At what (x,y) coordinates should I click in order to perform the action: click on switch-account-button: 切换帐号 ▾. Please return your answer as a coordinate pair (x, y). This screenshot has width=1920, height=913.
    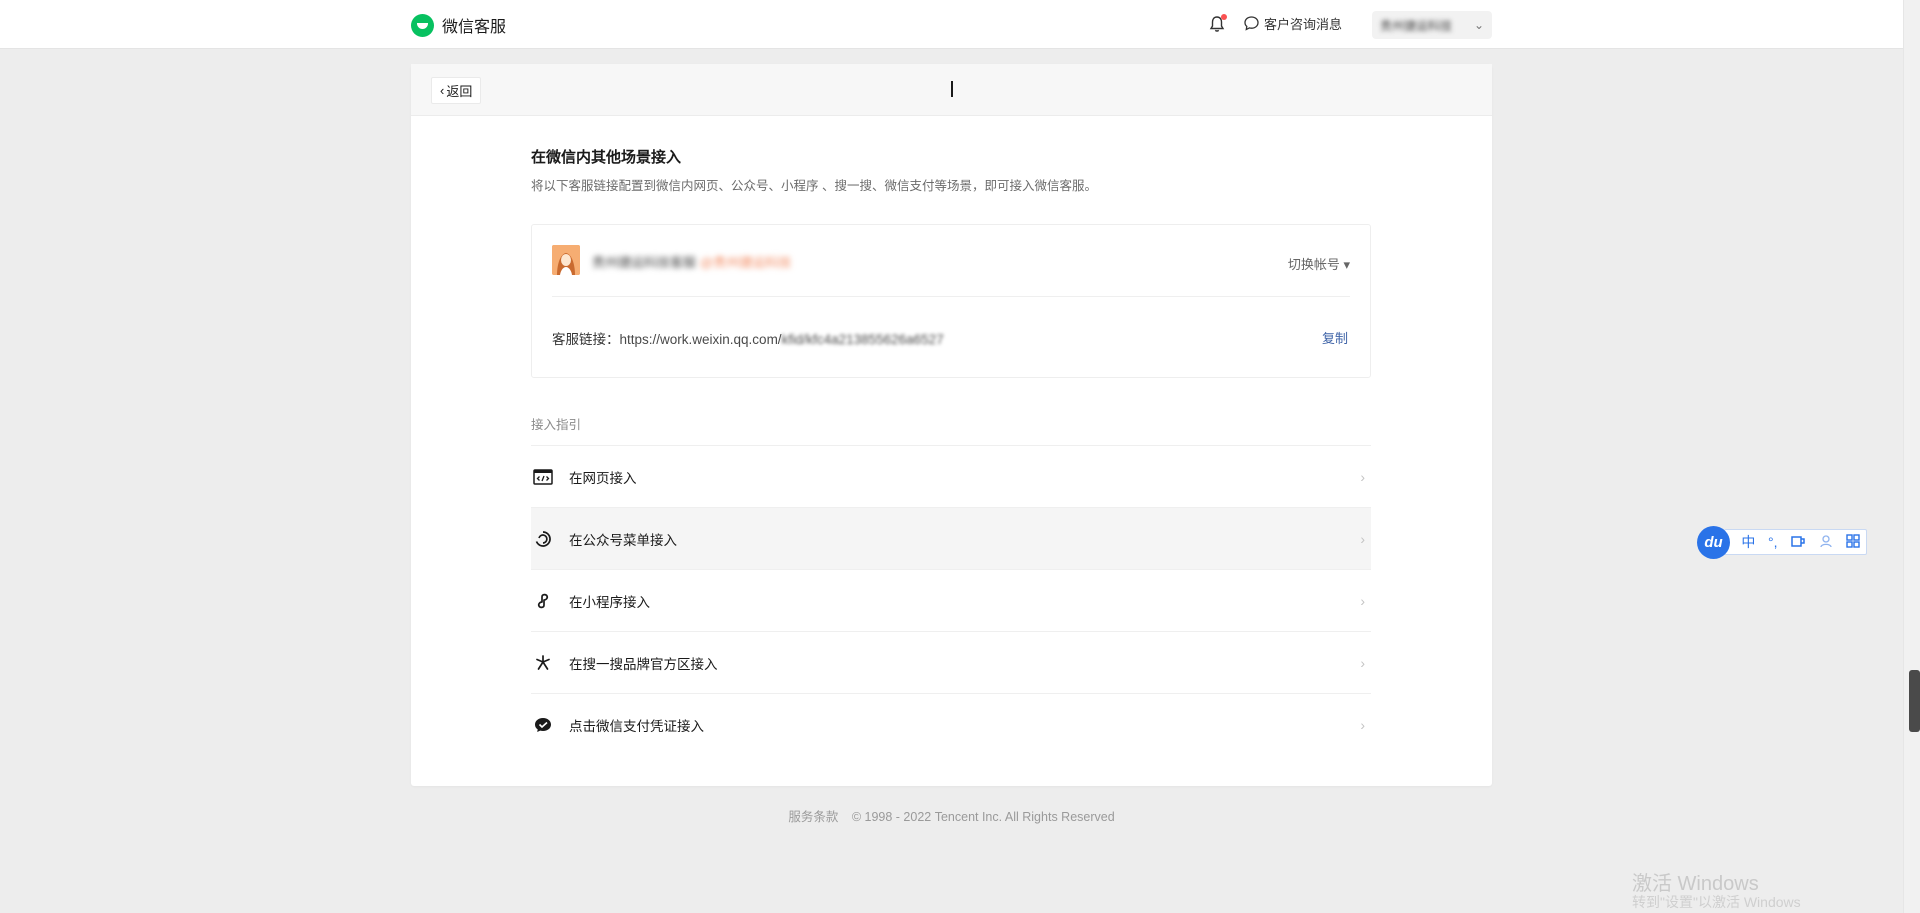
    Looking at the image, I should click on (1319, 263).